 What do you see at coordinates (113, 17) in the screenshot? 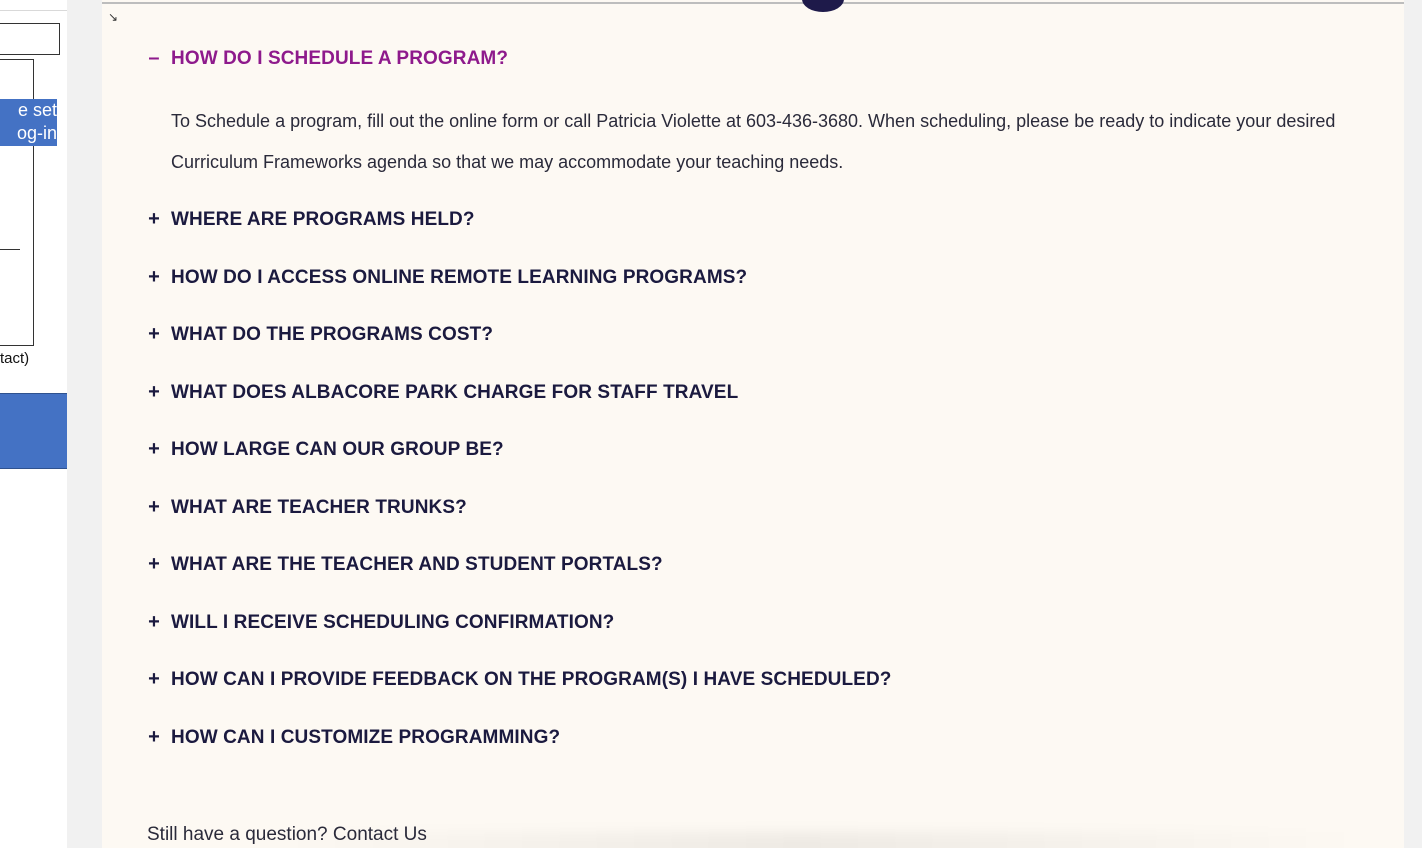
I see `resize-arrow-icon: ↘` at bounding box center [113, 17].